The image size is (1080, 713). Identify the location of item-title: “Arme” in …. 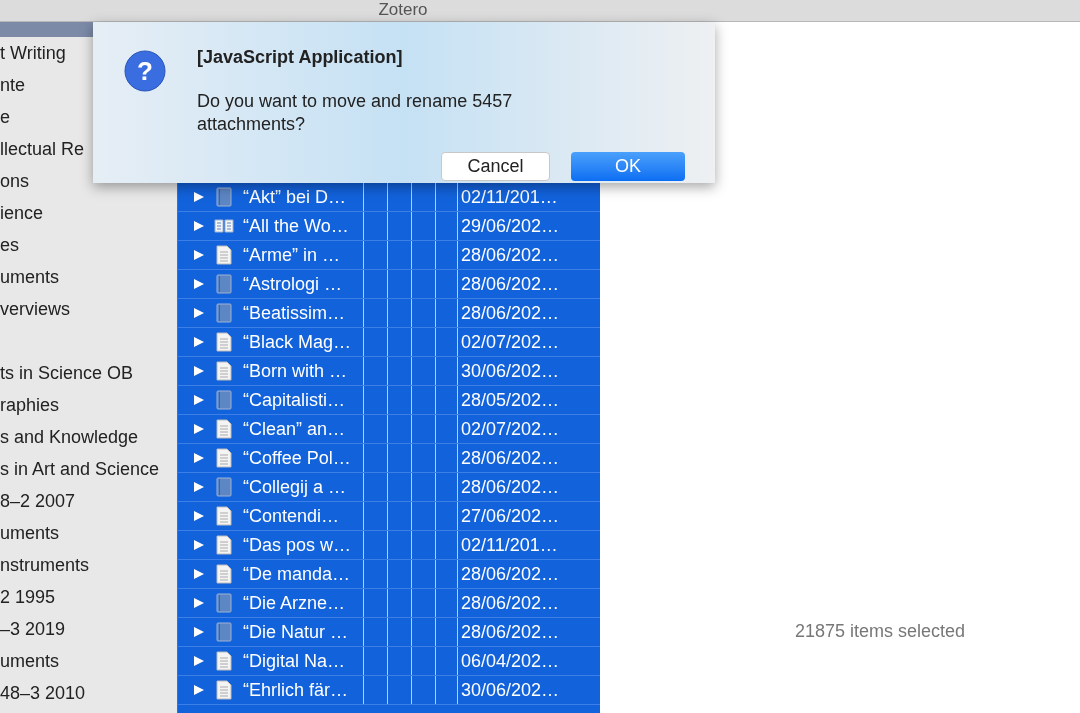
(292, 255).